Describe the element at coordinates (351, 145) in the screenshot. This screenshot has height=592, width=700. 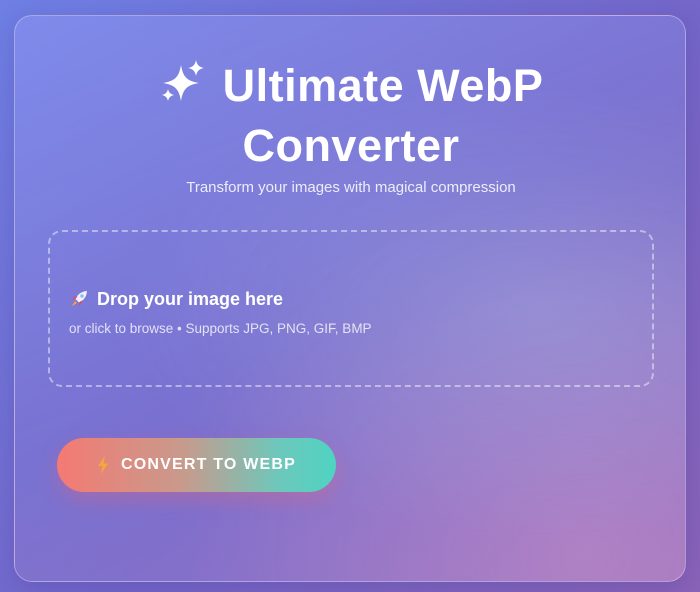
I see `title-line-2: Converter` at that location.